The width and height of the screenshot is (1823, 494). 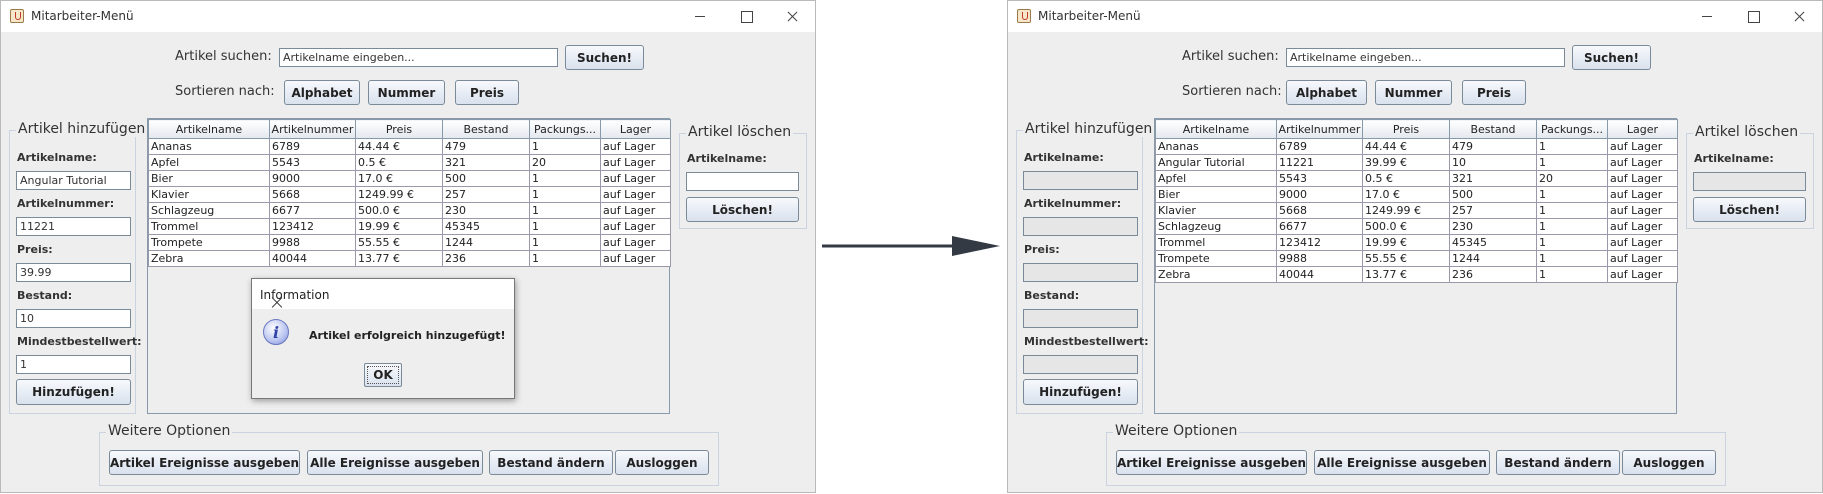 I want to click on table-cell: 55.55 €, so click(x=1406, y=258).